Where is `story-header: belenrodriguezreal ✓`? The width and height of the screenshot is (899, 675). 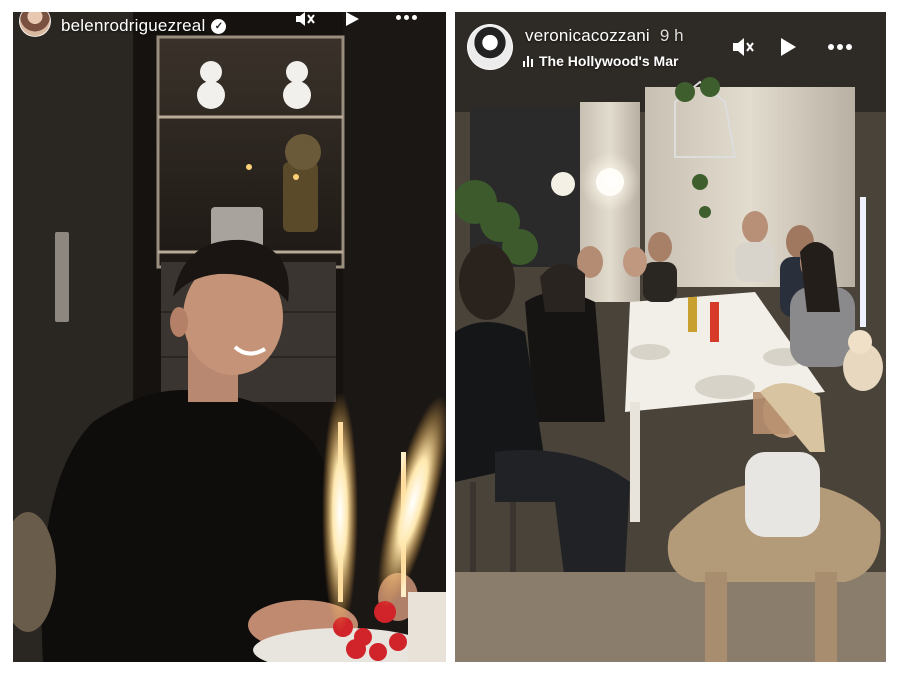 story-header: belenrodriguezreal ✓ is located at coordinates (229, 26).